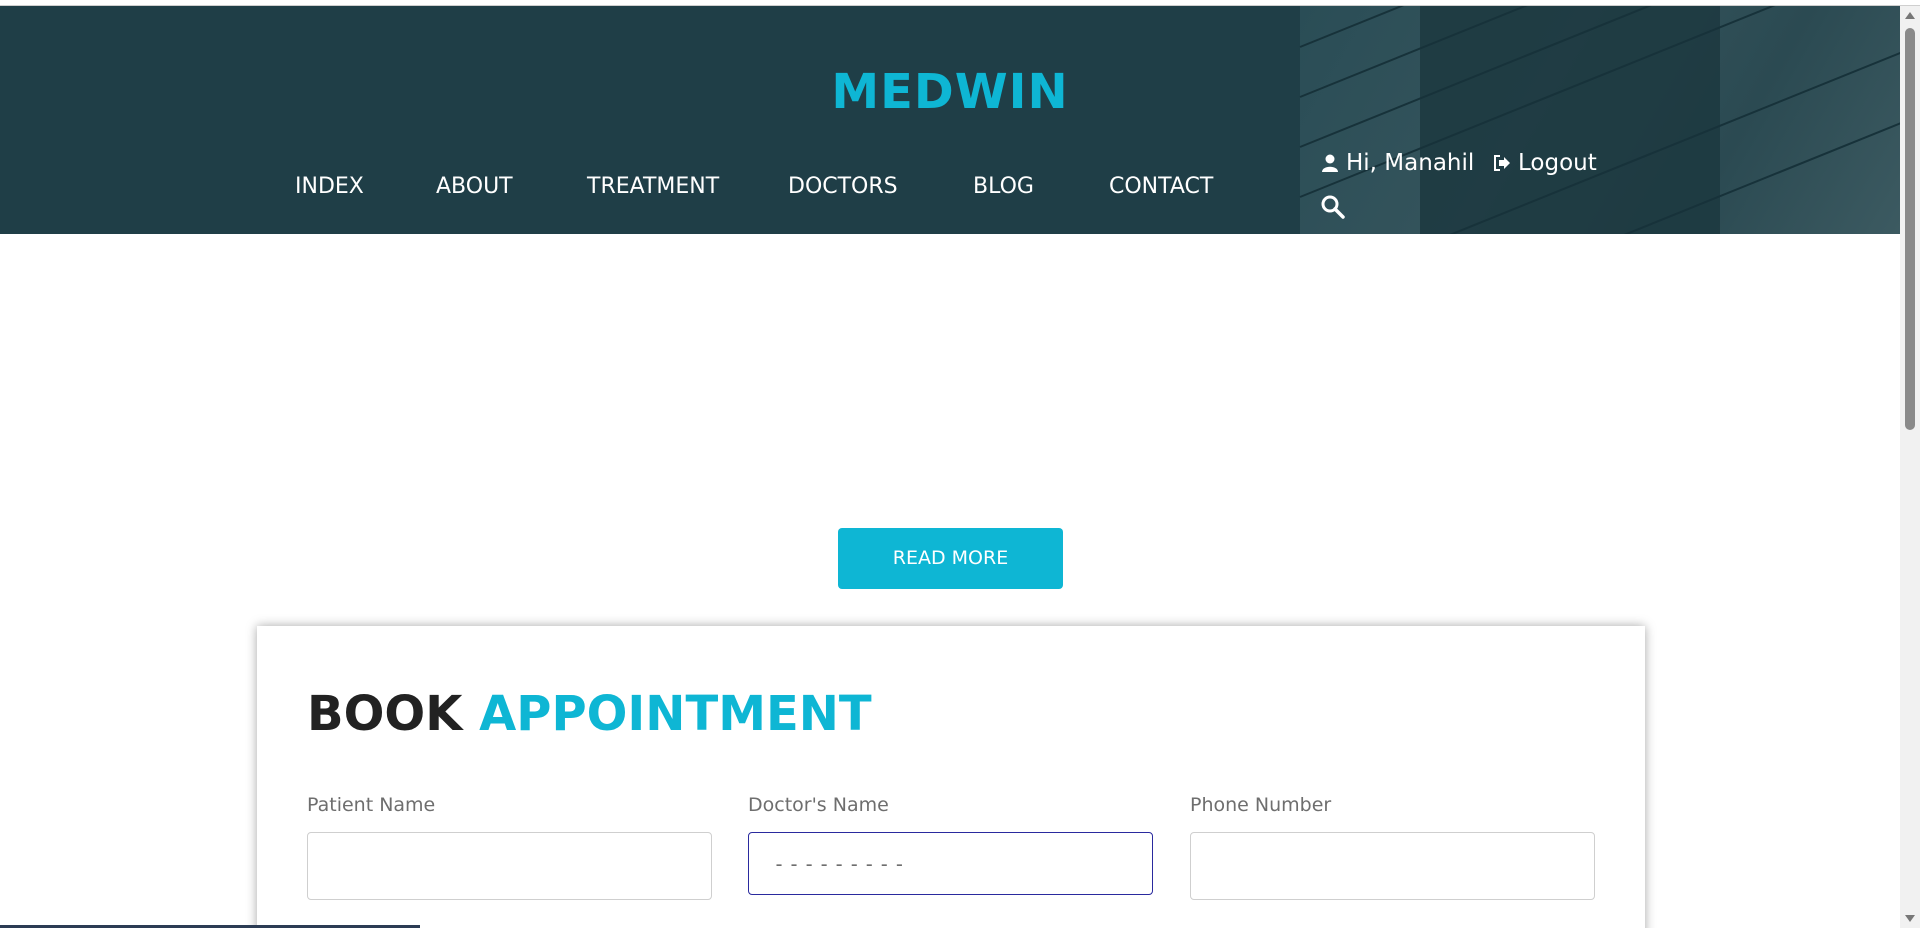  Describe the element at coordinates (1910, 467) in the screenshot. I see `page-scrollbar` at that location.